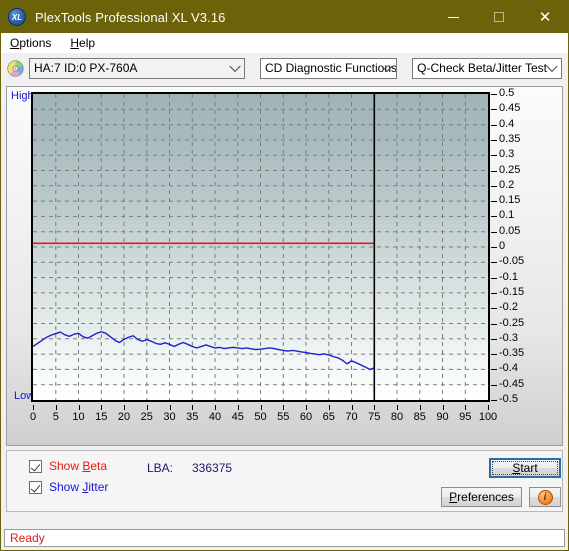 This screenshot has width=569, height=551. Describe the element at coordinates (512, 291) in the screenshot. I see `y-tick-label: -0.15` at that location.